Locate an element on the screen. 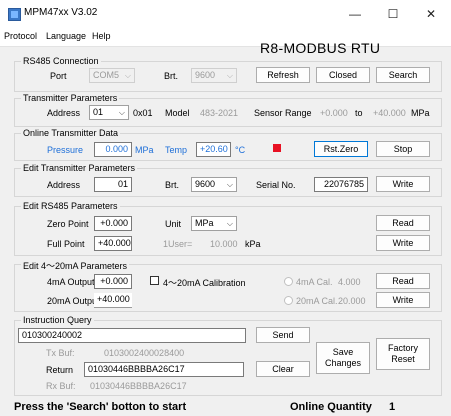 The width and height of the screenshot is (451, 416). rxbuf-label: Rx Buf: is located at coordinates (61, 386).